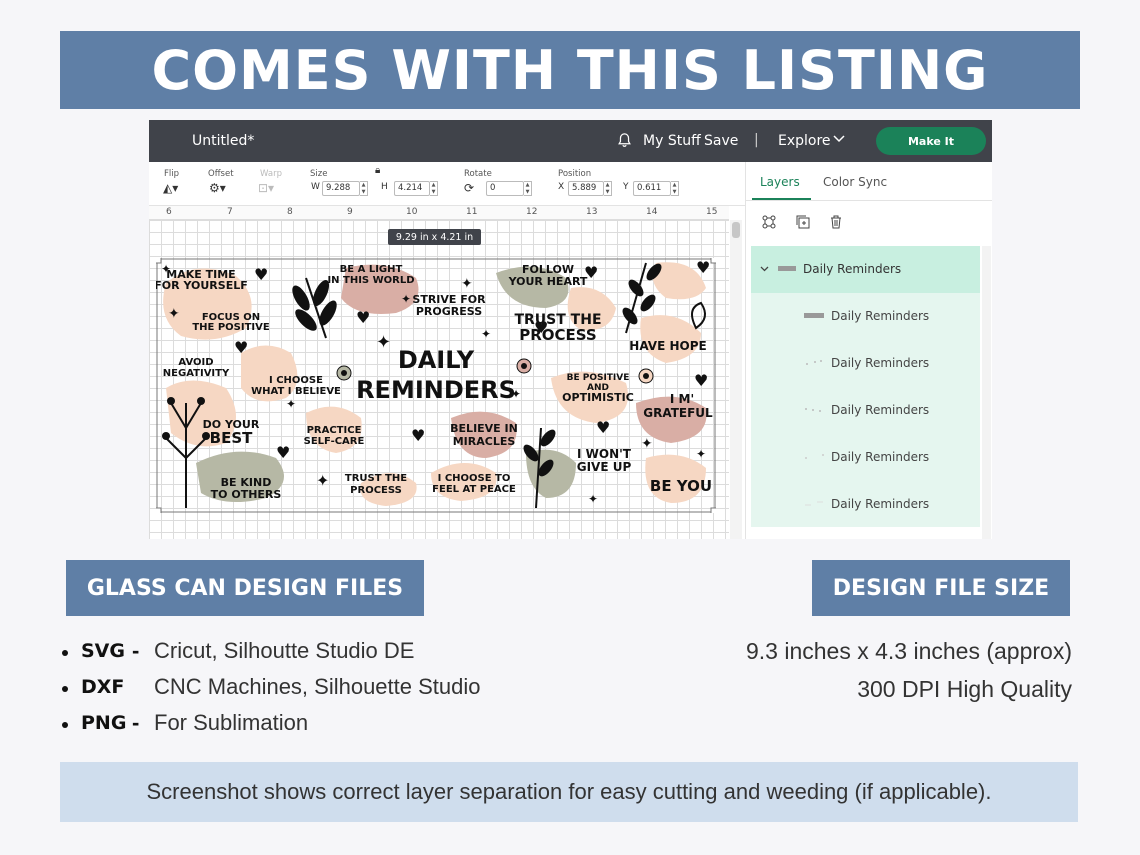  Describe the element at coordinates (370, 280) in the screenshot. I see `design-text: IN THIS WORLD` at that location.